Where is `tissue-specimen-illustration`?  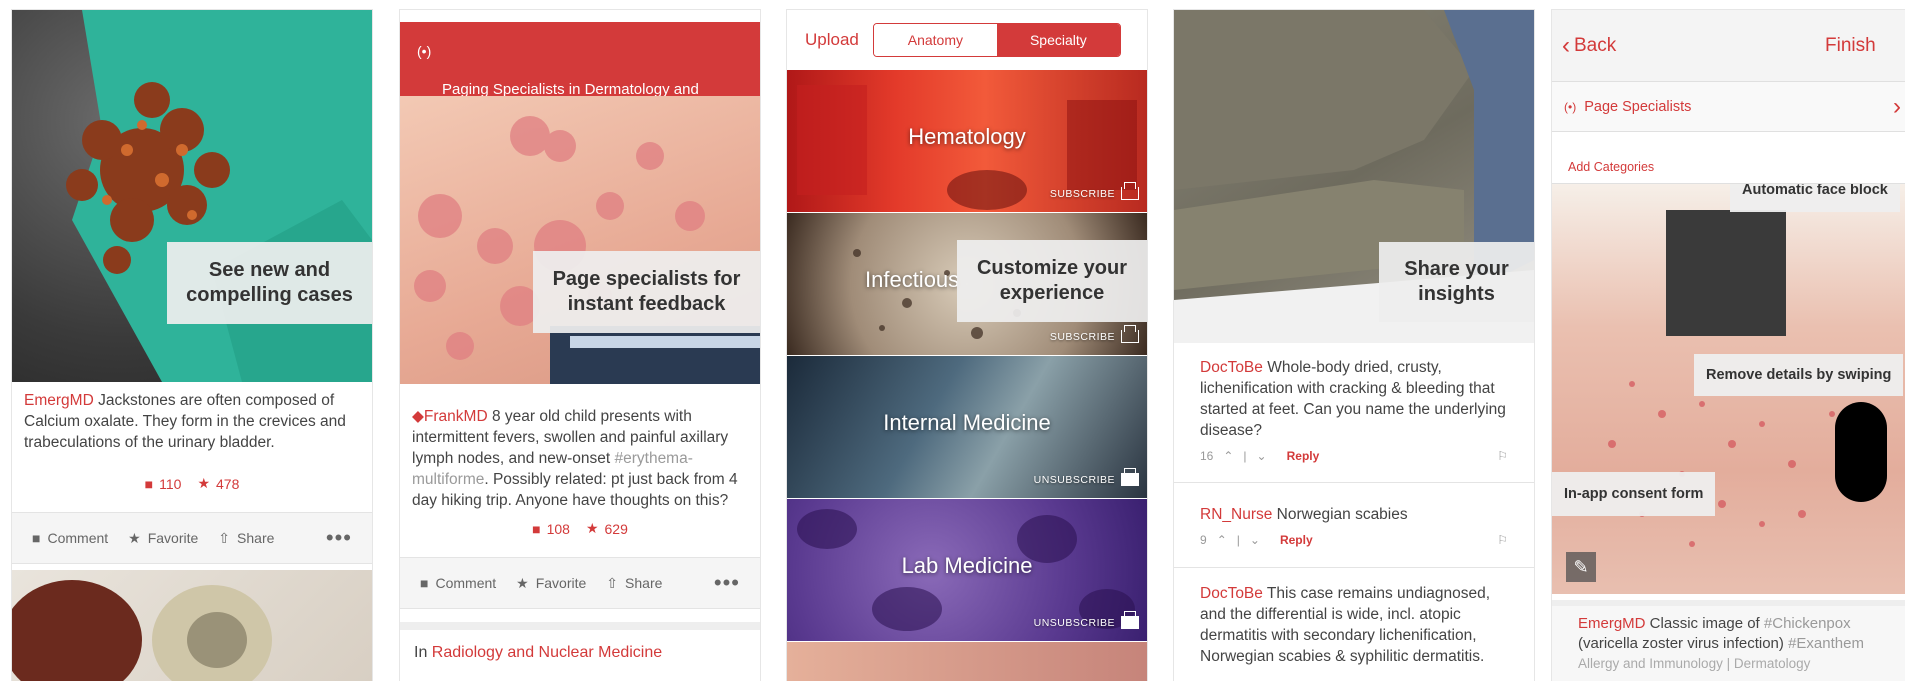
tissue-specimen-illustration is located at coordinates (142, 630).